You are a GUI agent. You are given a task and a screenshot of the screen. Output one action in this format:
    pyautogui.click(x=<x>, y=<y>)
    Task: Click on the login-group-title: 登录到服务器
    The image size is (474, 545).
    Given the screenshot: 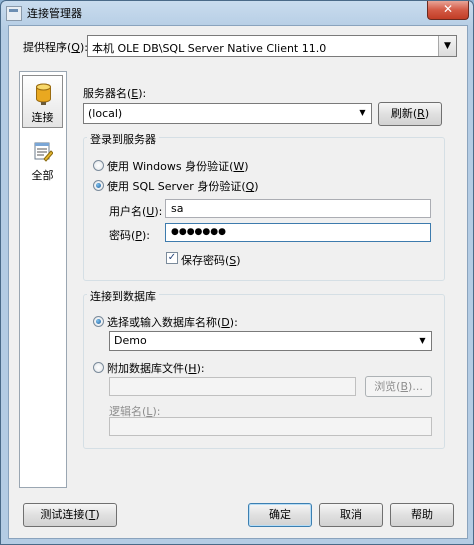 What is the action you would take?
    pyautogui.click(x=123, y=139)
    